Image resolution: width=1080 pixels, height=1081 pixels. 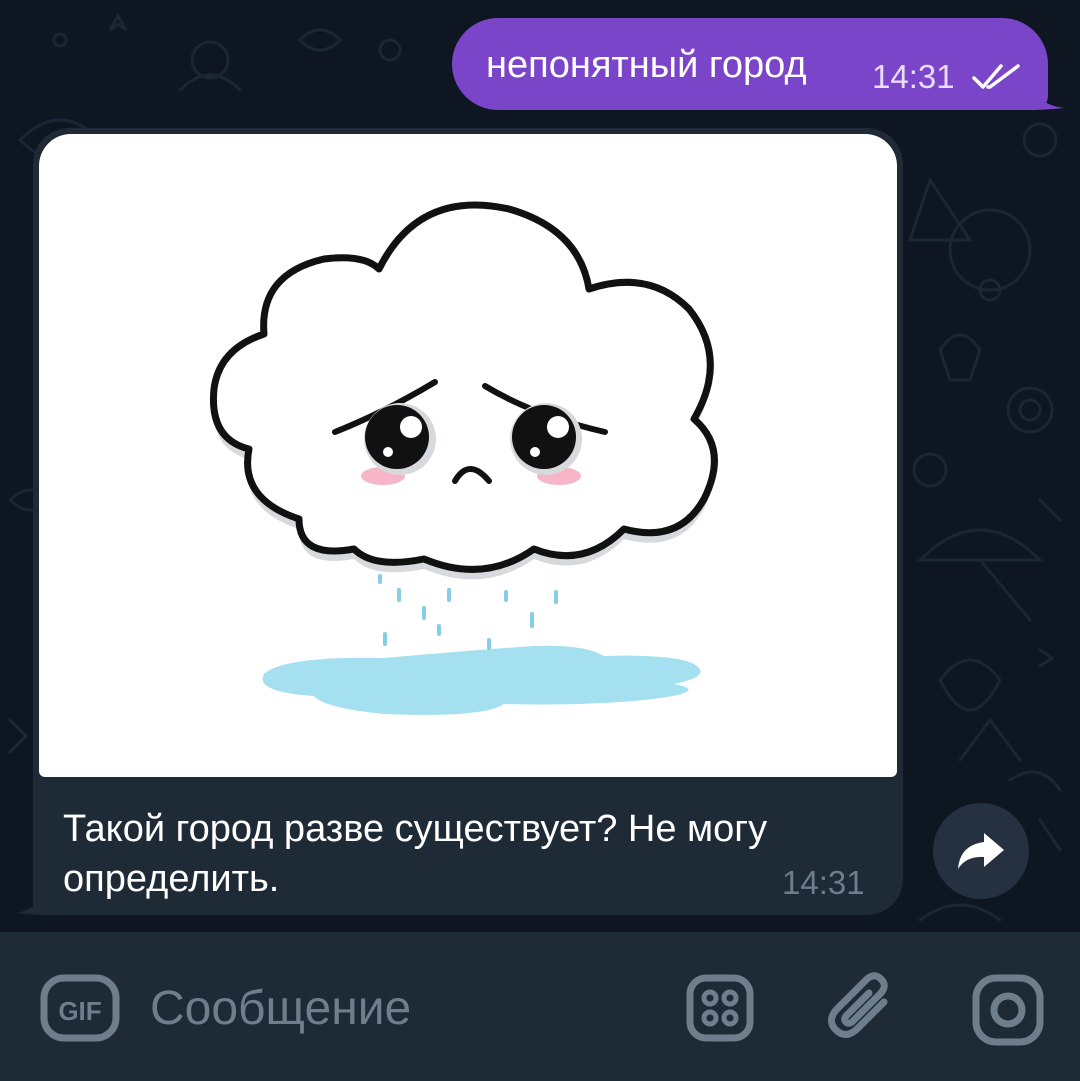 What do you see at coordinates (546, 439) in the screenshot?
I see `right-eye` at bounding box center [546, 439].